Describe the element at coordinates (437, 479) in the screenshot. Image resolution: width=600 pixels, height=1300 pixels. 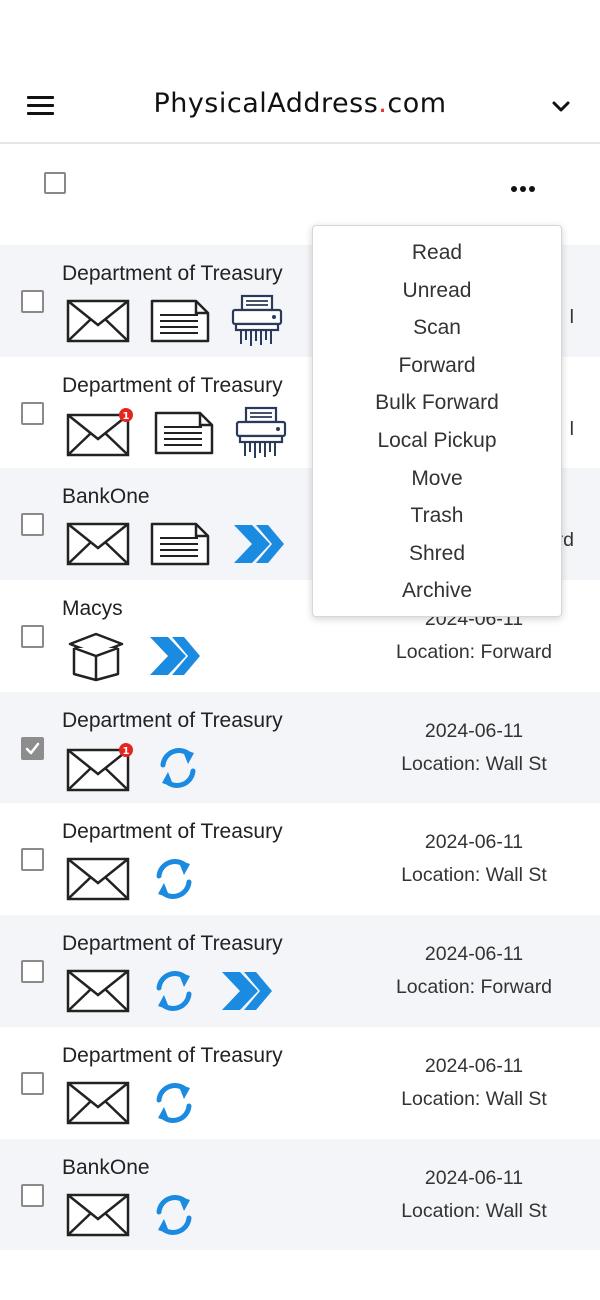
I see `menu-item-move: Move` at that location.